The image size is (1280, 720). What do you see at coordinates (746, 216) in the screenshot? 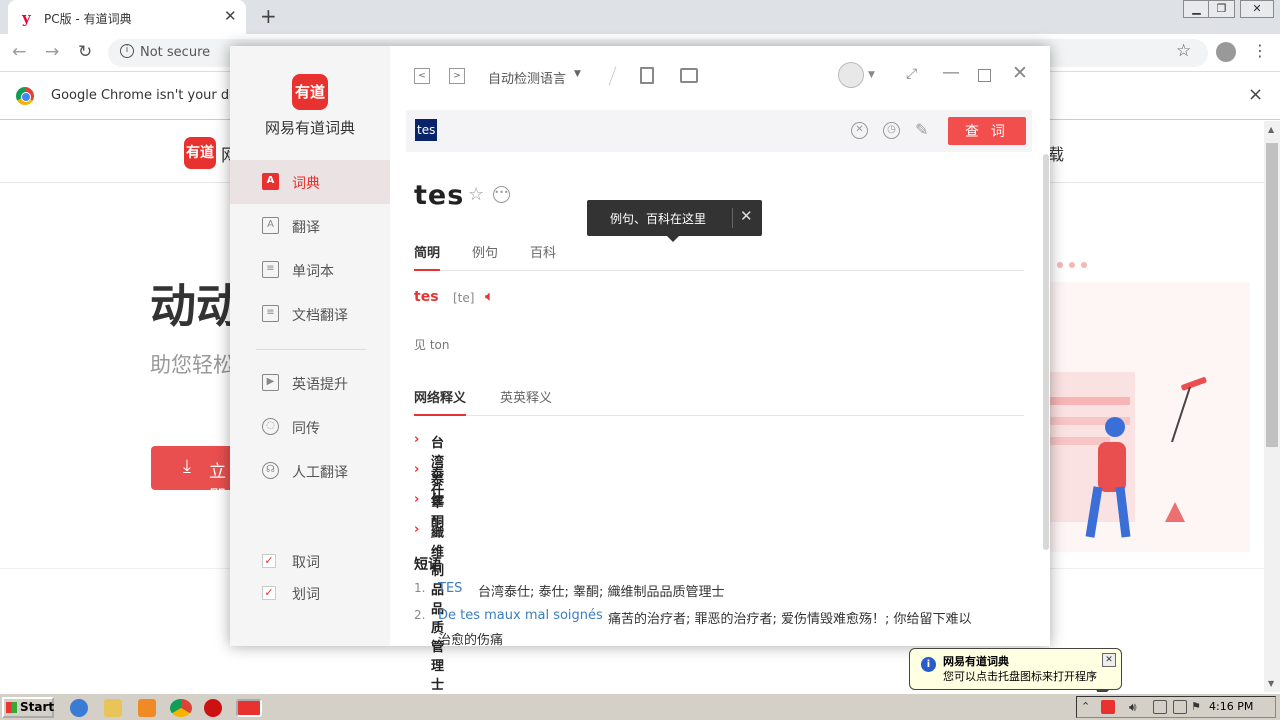
I see `tooltip-close-icon: ✕` at bounding box center [746, 216].